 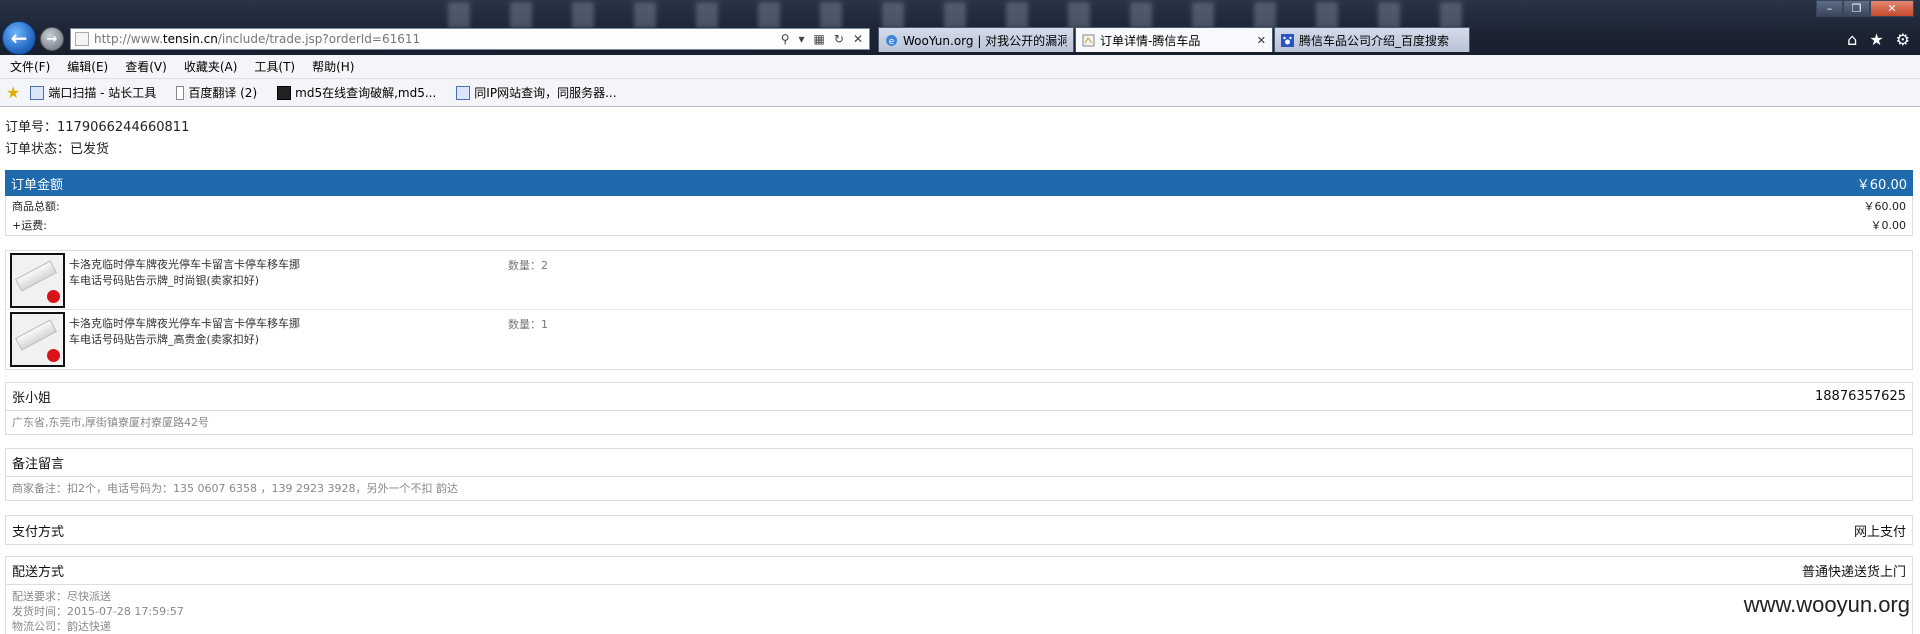 What do you see at coordinates (128, 39) in the screenshot?
I see `url-prefix: http://www.` at bounding box center [128, 39].